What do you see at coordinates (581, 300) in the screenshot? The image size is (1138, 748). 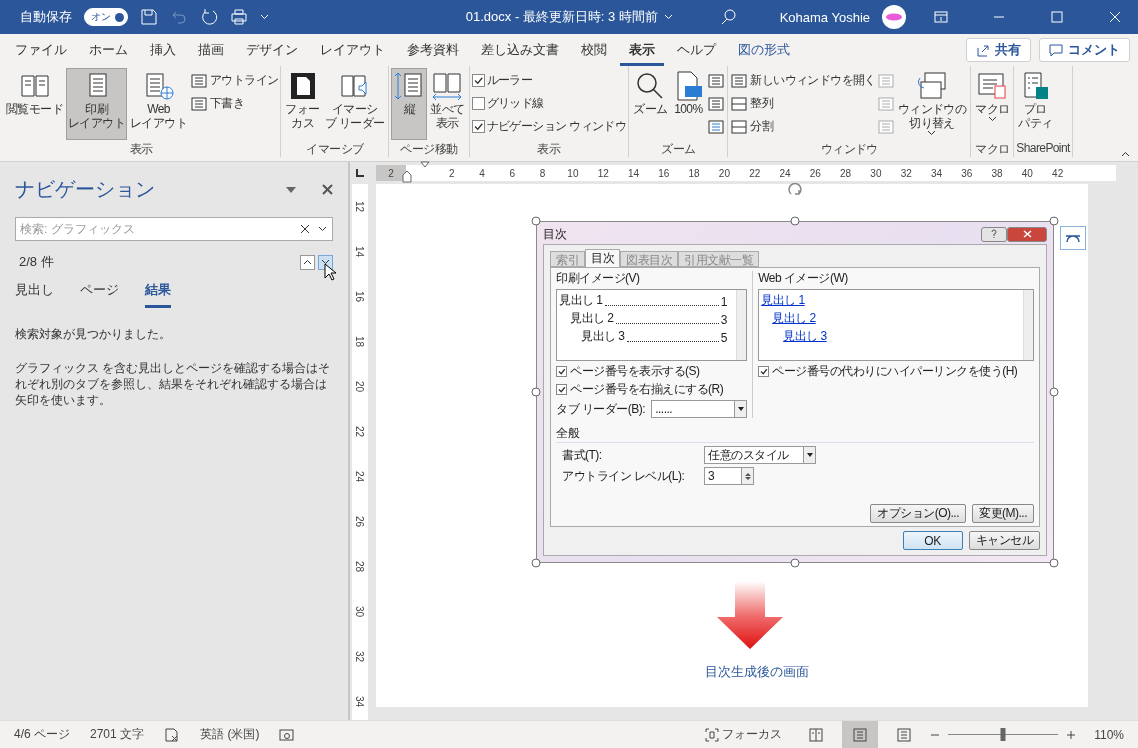 I see `heading-entry: 見出し 1` at bounding box center [581, 300].